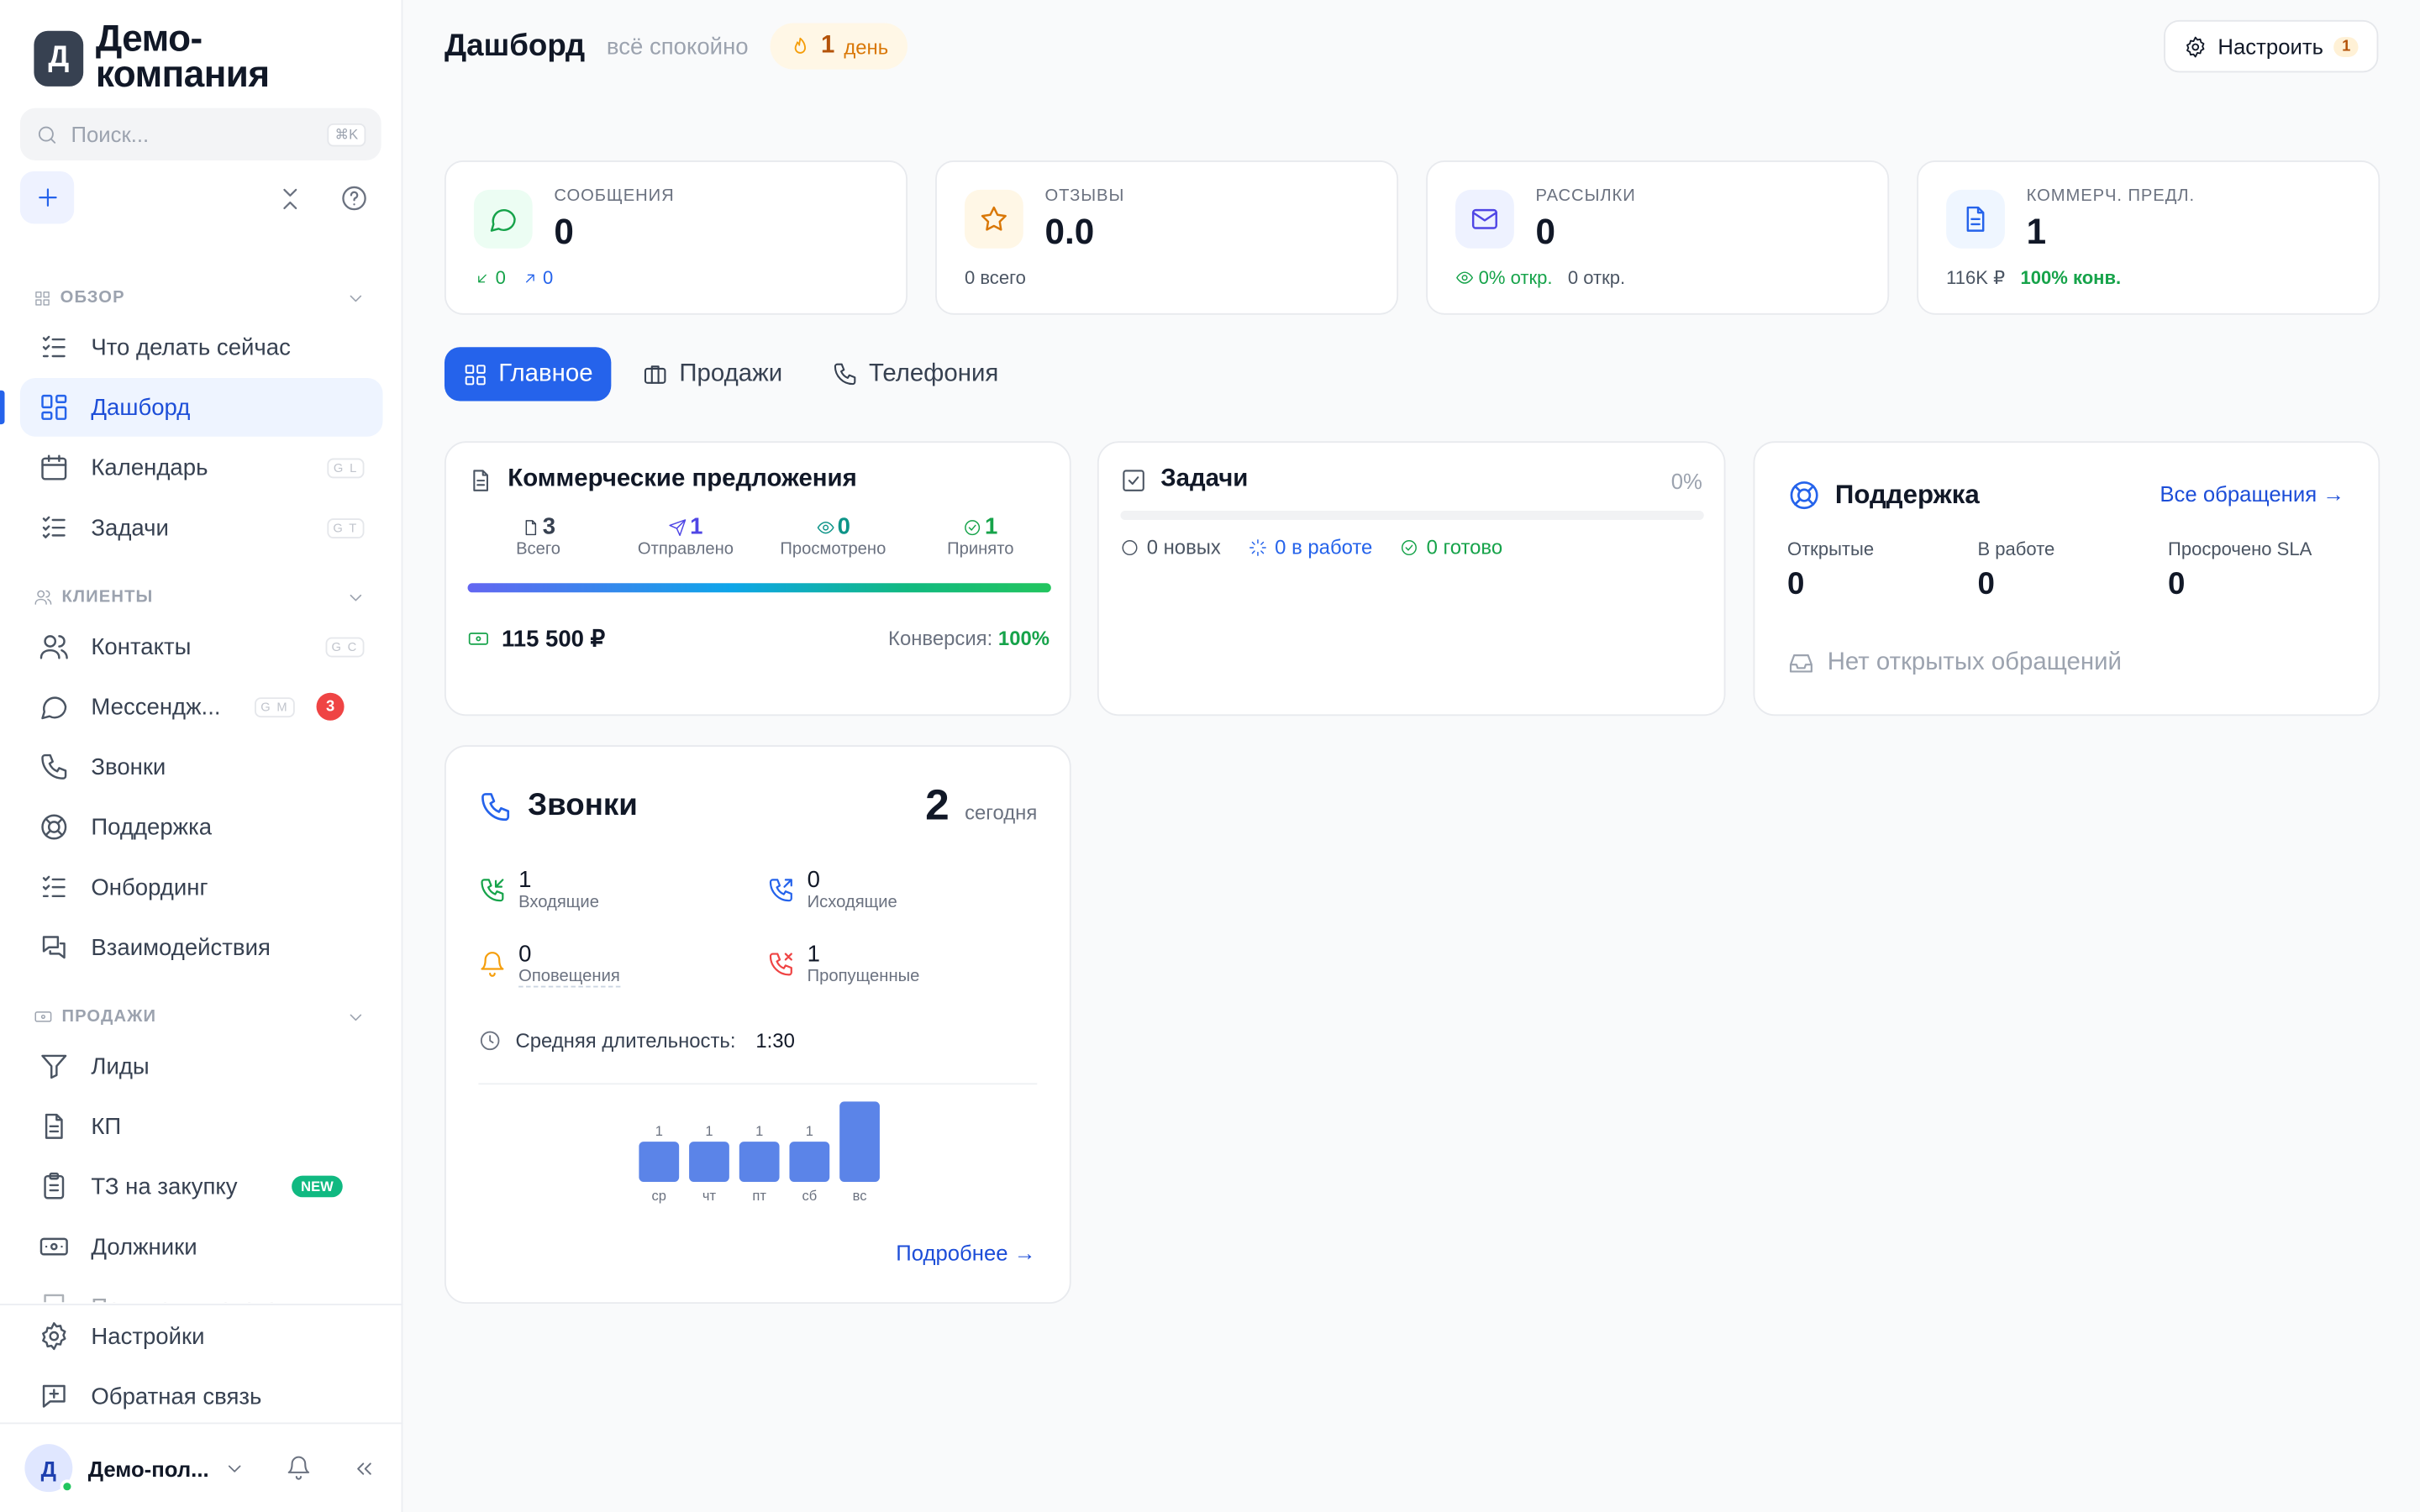  What do you see at coordinates (141, 407) in the screenshot?
I see `sidebar-item-label: Дашборд` at bounding box center [141, 407].